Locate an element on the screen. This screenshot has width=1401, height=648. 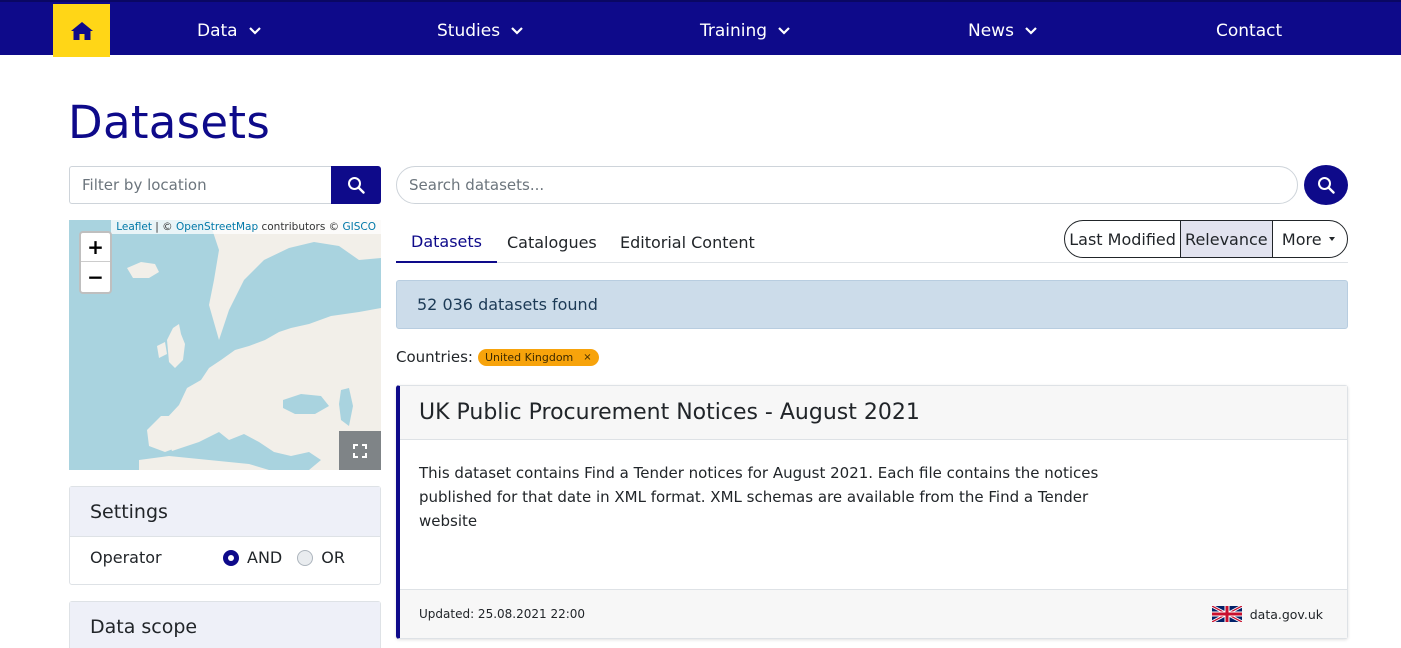
data-scope-card: Data scope is located at coordinates (225, 624).